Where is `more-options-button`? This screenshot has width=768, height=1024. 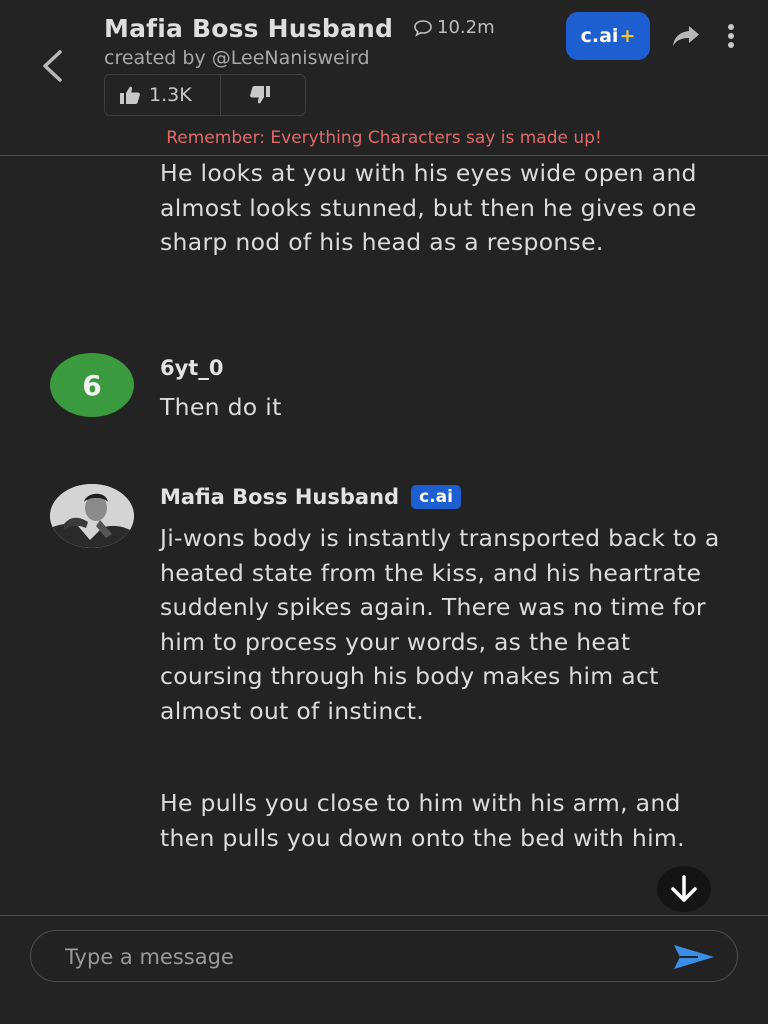
more-options-button is located at coordinates (731, 36).